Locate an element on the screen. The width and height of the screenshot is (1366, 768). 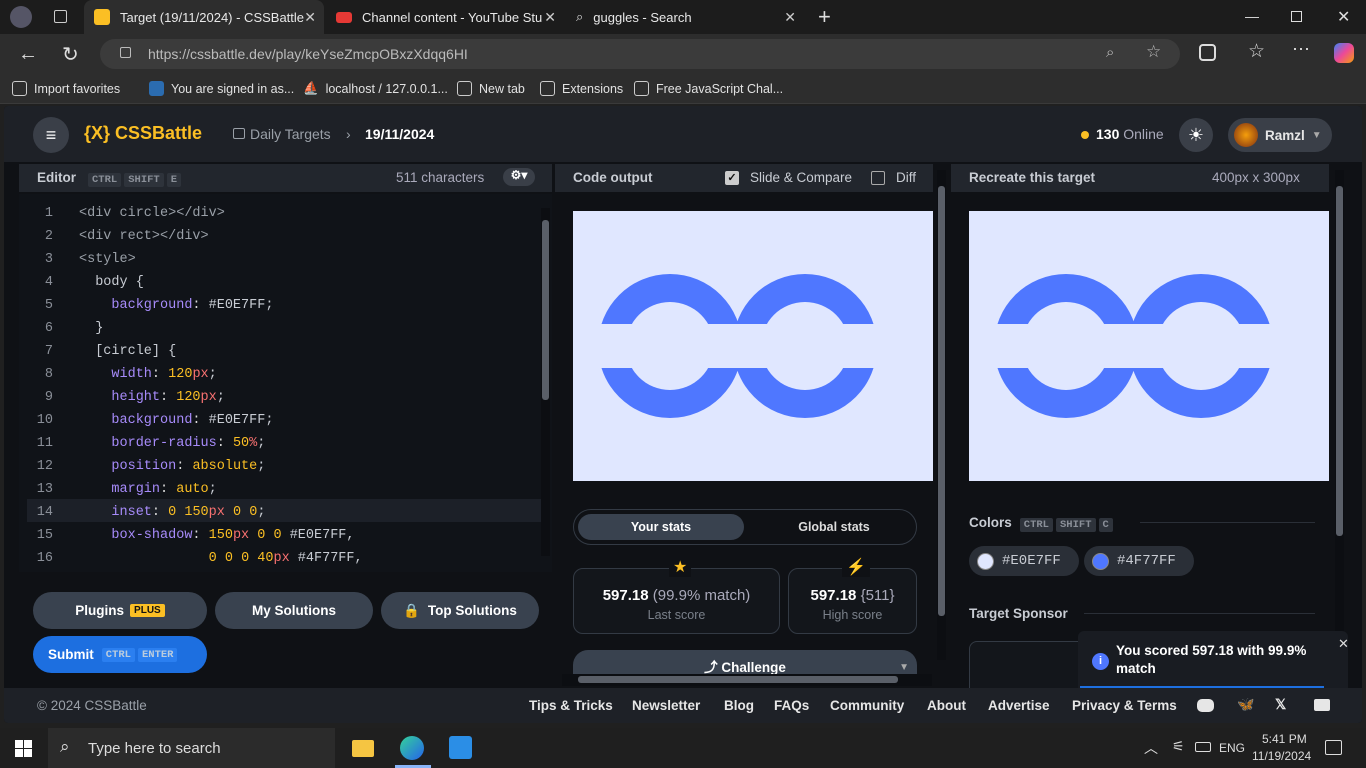
code-line: inset: 0 150px 0 0; is located at coordinates (188, 512).